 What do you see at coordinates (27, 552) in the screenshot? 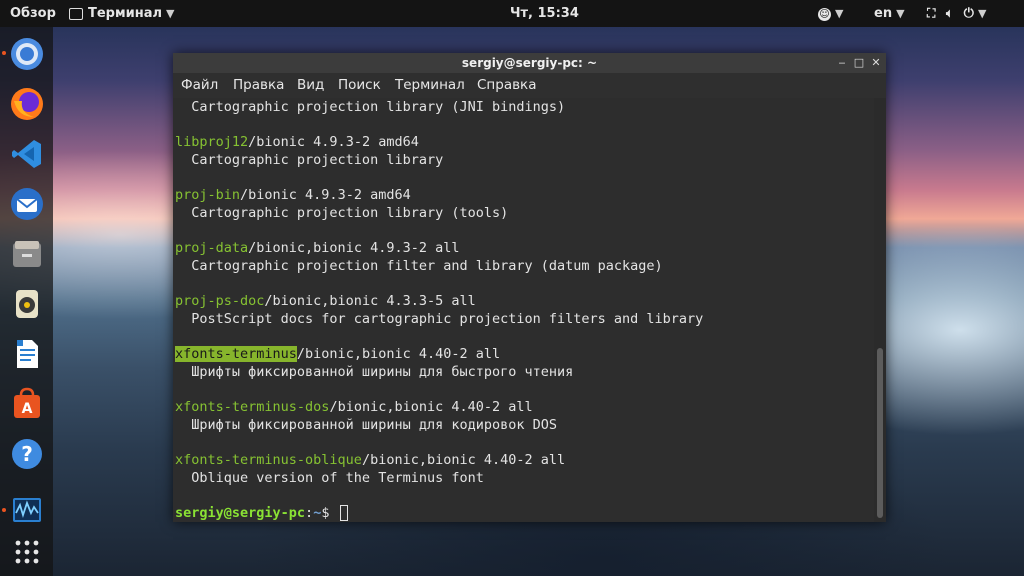
I see `show-apps-icon` at bounding box center [27, 552].